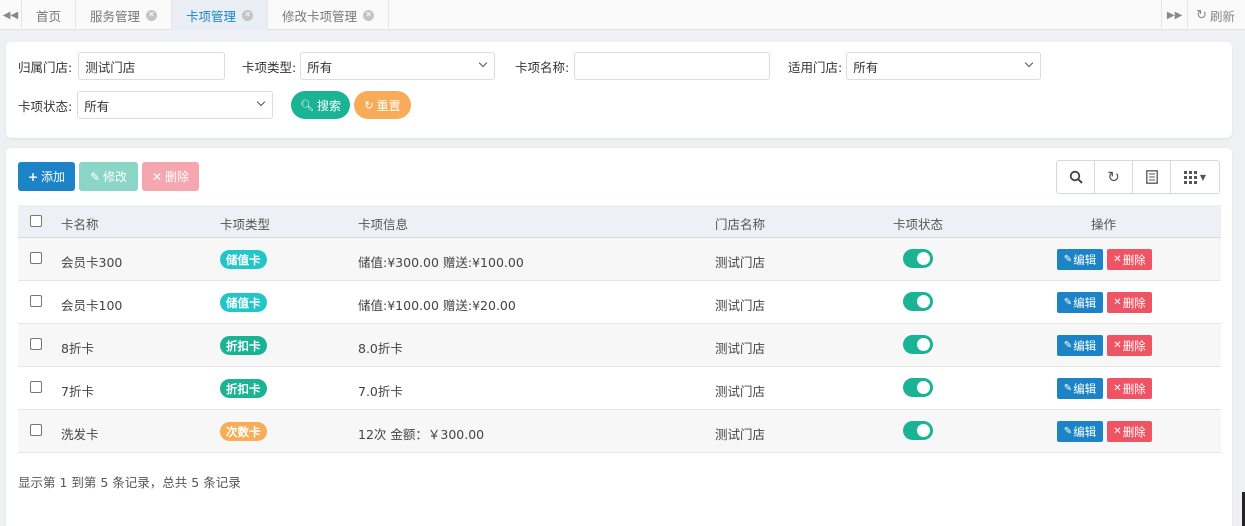 This screenshot has width=1245, height=526. Describe the element at coordinates (177, 177) in the screenshot. I see `delete-button-label: 删除` at that location.